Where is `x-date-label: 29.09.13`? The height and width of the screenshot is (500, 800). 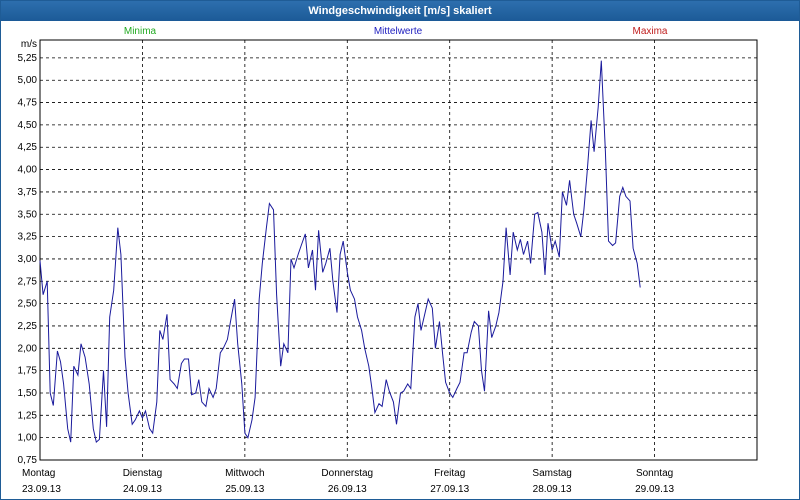 x-date-label: 29.09.13 is located at coordinates (654, 489).